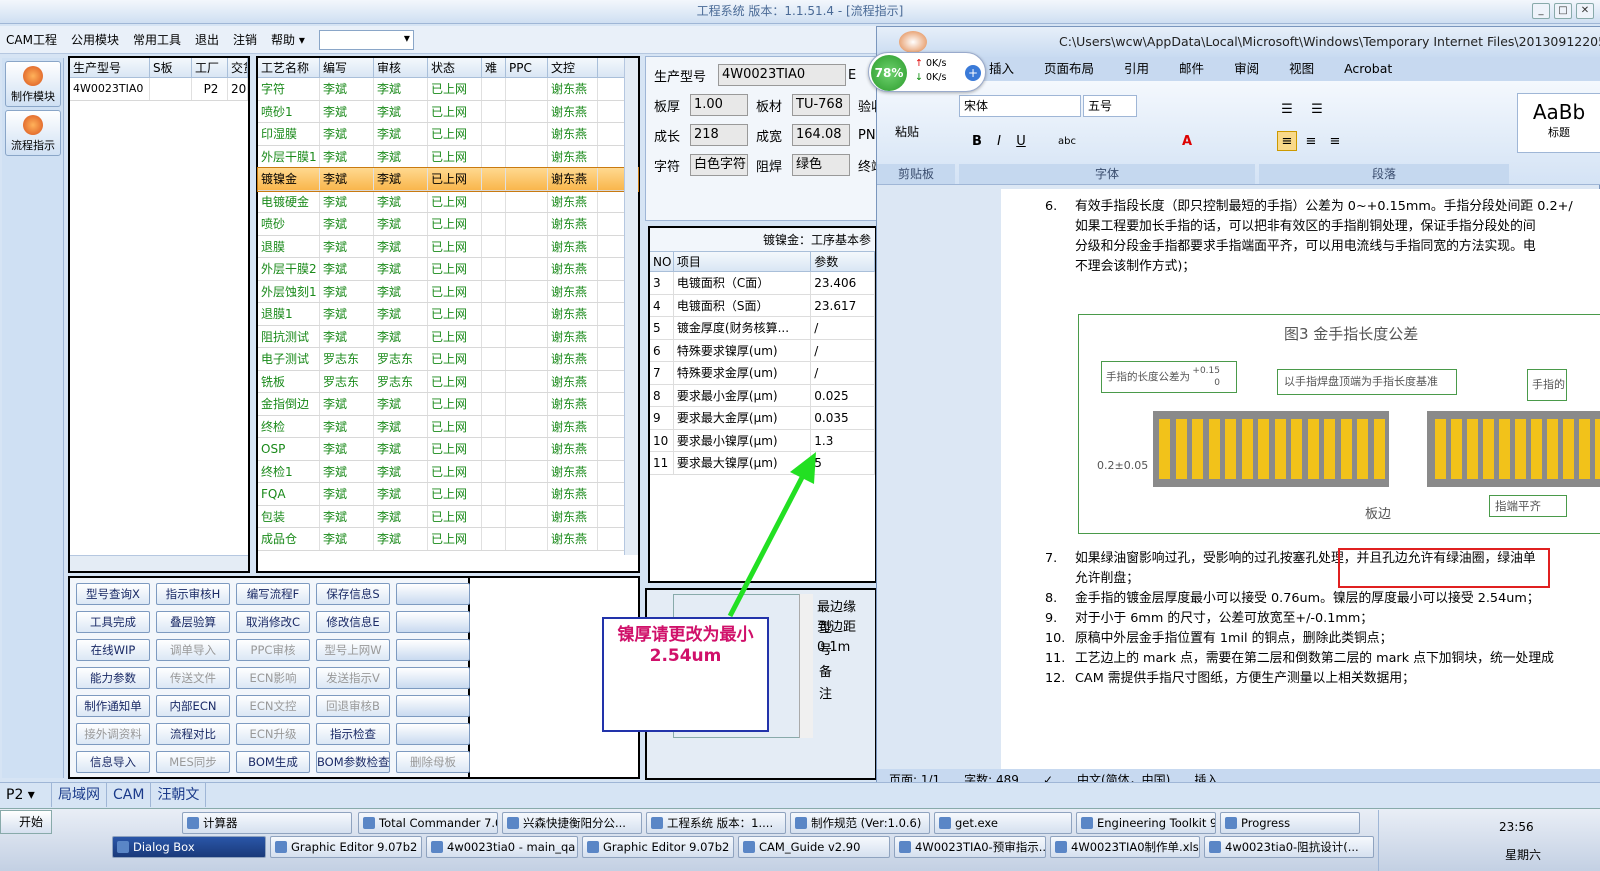  Describe the element at coordinates (353, 762) in the screenshot. I see `action-button: BOM参数检查` at that location.